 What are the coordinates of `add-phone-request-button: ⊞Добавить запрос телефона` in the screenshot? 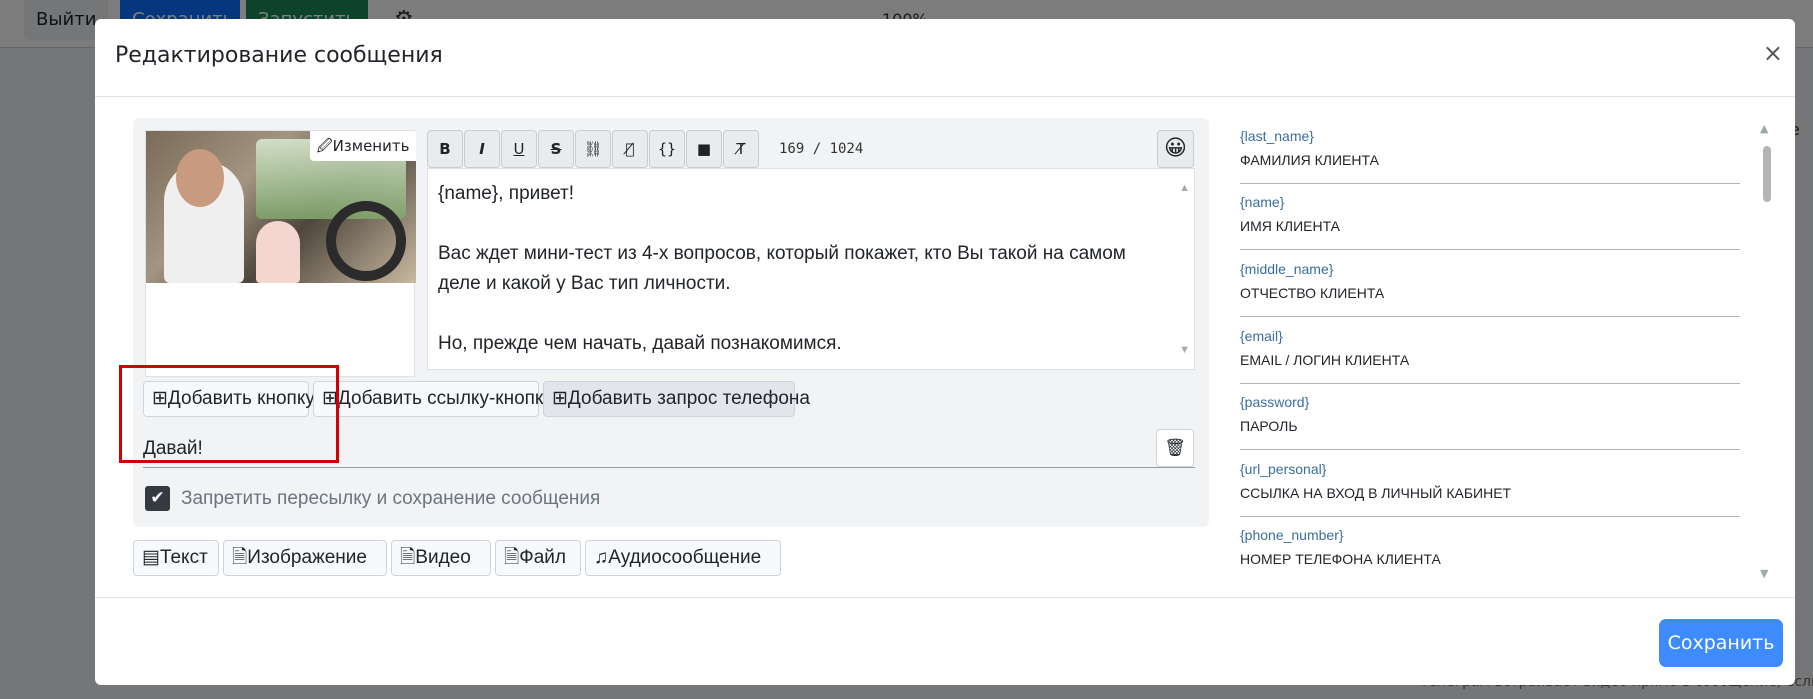 It's located at (676, 399).